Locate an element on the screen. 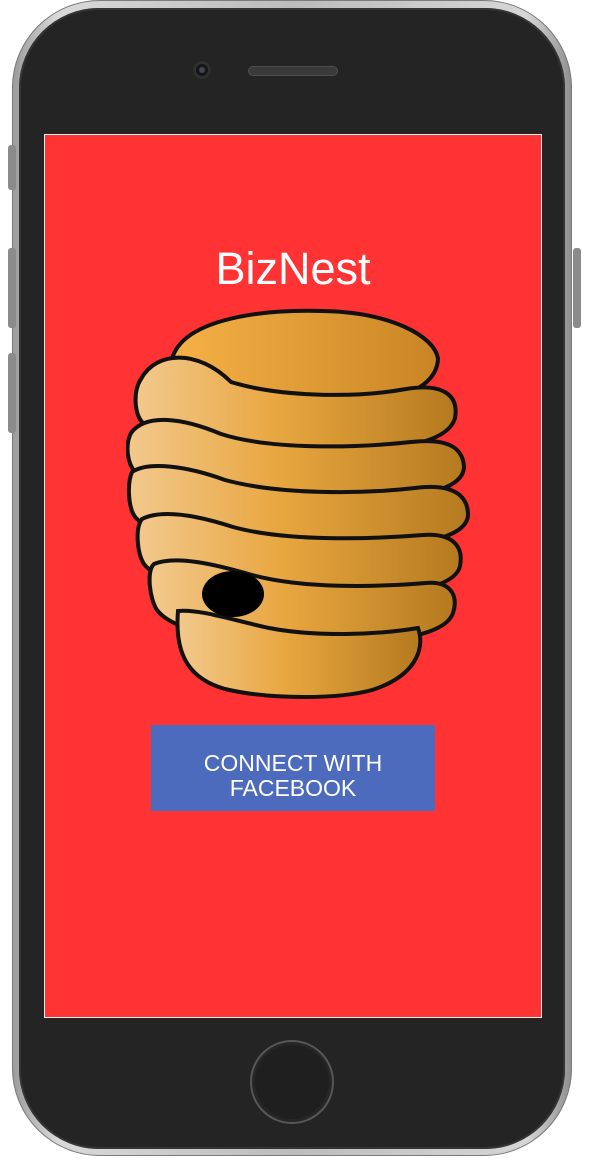  app-title: BizNest is located at coordinates (293, 268).